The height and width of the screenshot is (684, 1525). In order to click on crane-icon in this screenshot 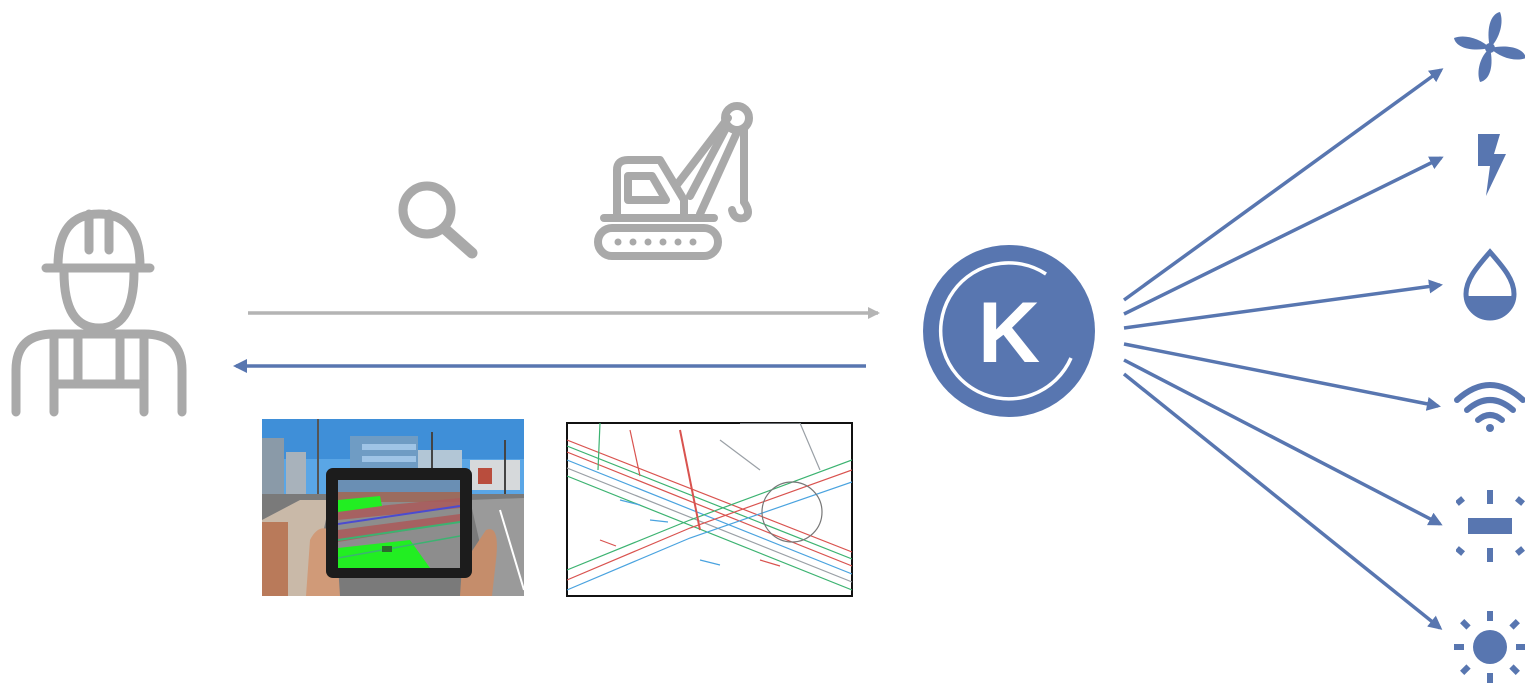, I will do `click(673, 181)`.